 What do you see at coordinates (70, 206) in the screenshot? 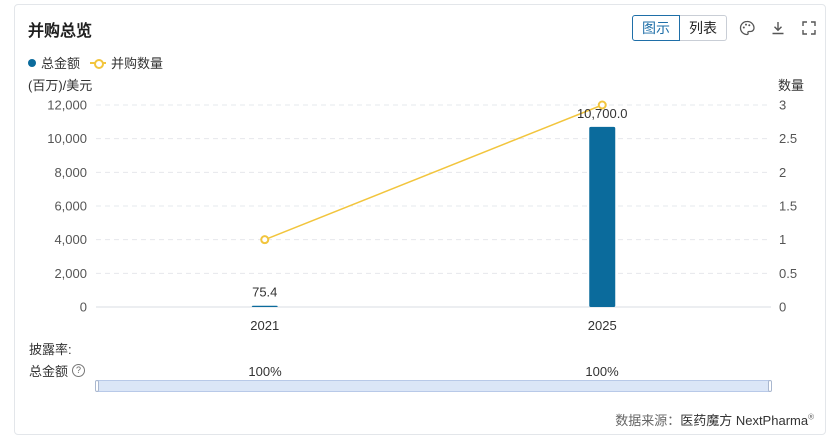
I see `y-left-tick-label: 6,000` at bounding box center [70, 206].